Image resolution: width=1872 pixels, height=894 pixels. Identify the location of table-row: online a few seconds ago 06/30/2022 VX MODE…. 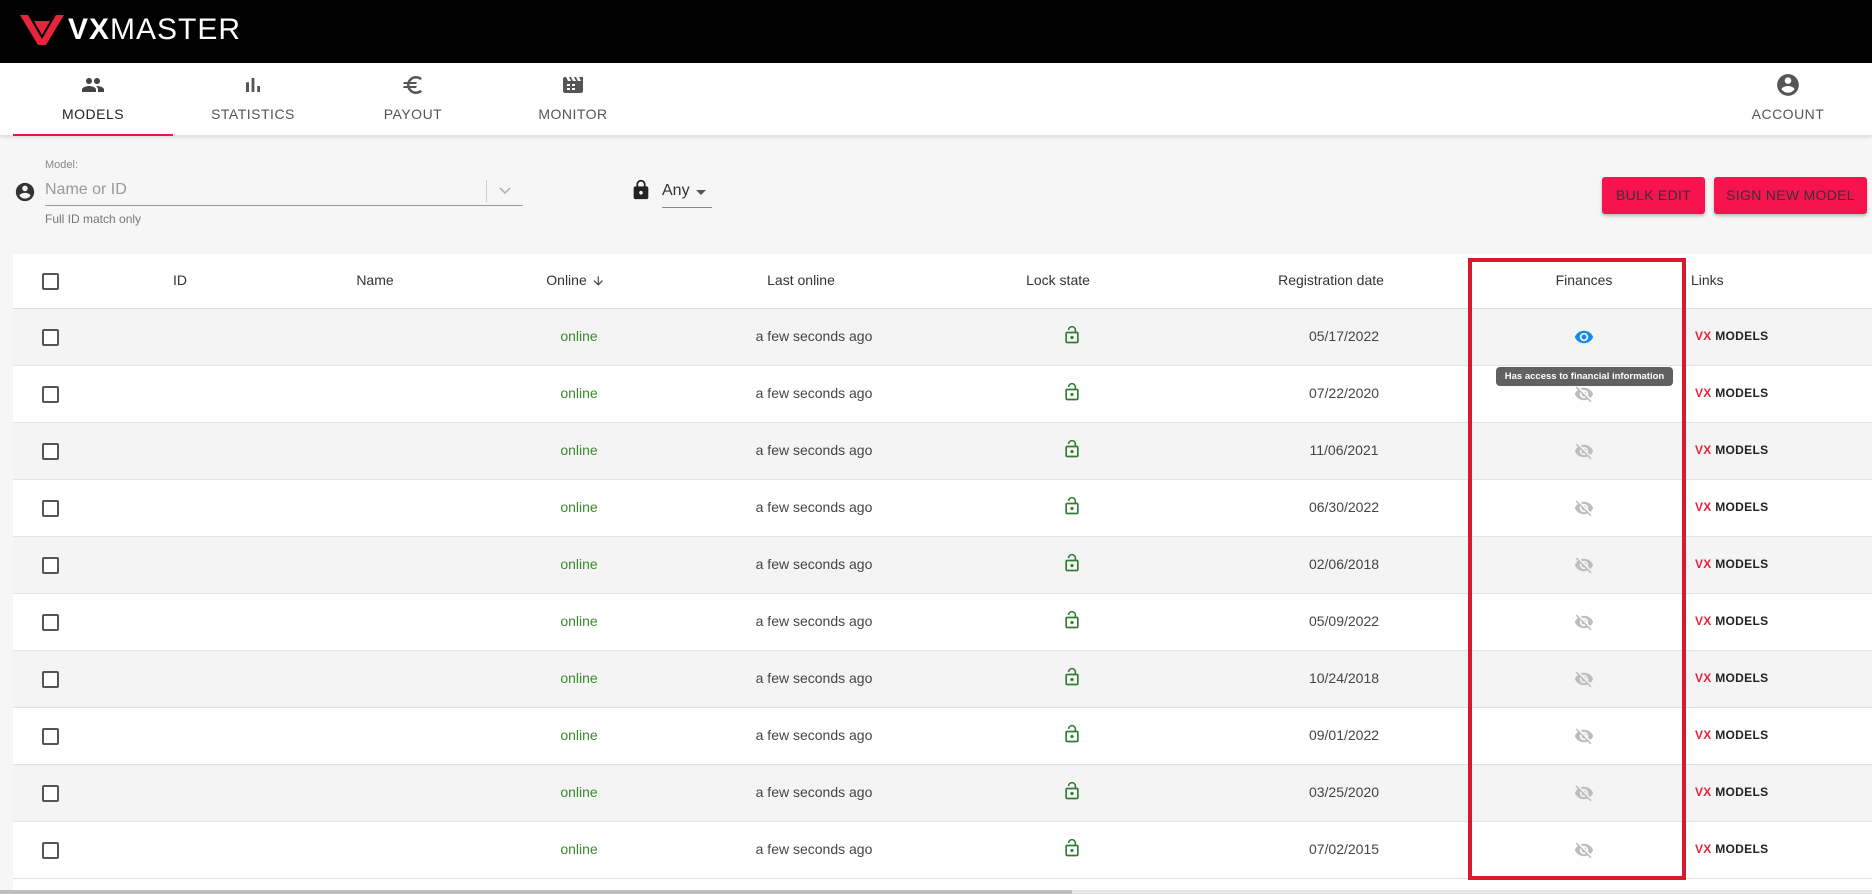
(942, 508).